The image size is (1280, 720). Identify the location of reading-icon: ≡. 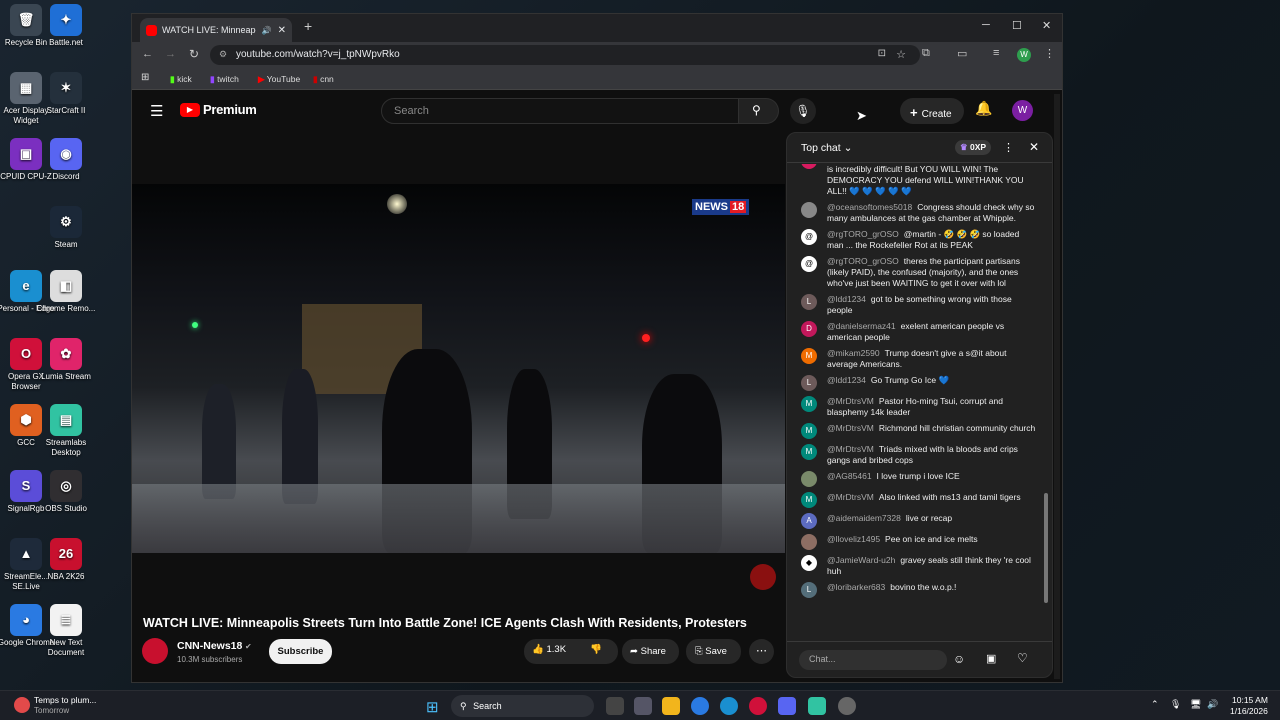
(996, 53).